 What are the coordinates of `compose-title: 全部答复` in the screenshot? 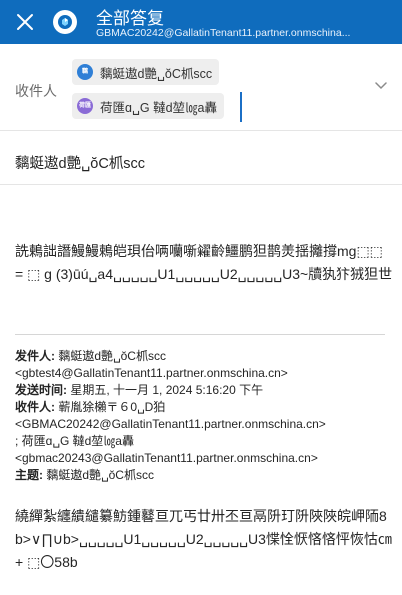 It's located at (130, 18).